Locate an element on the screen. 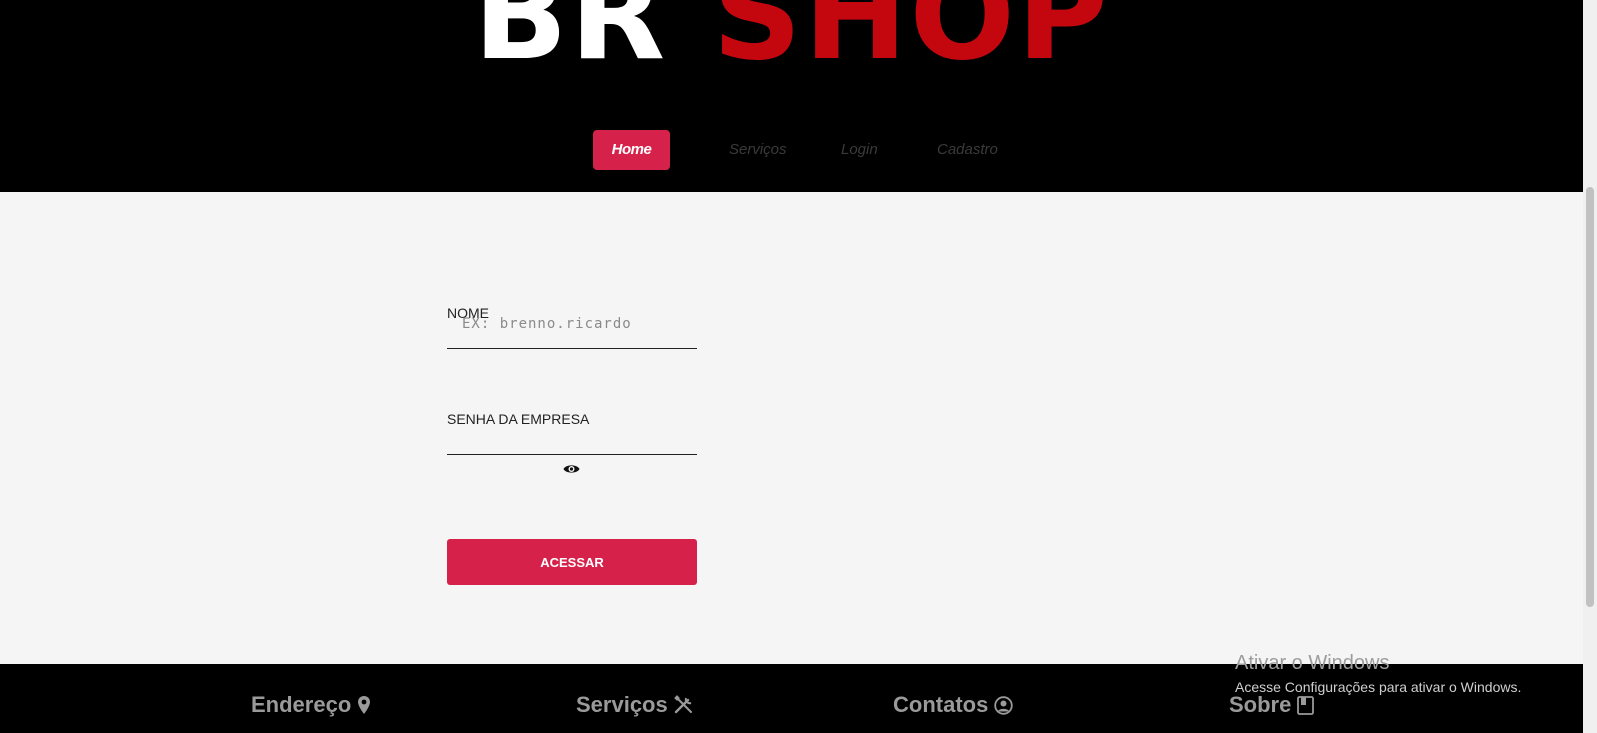 The width and height of the screenshot is (1597, 733). logo-text-br: BR is located at coordinates (570, 44).